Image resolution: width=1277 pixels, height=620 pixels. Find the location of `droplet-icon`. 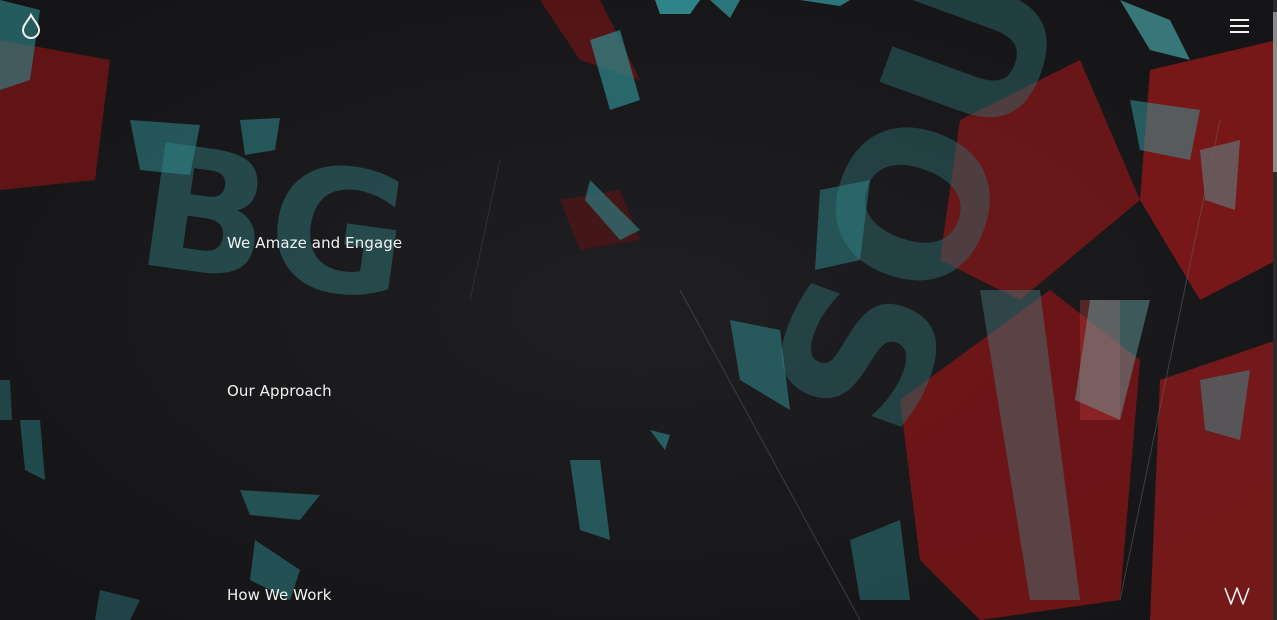

droplet-icon is located at coordinates (31, 26).